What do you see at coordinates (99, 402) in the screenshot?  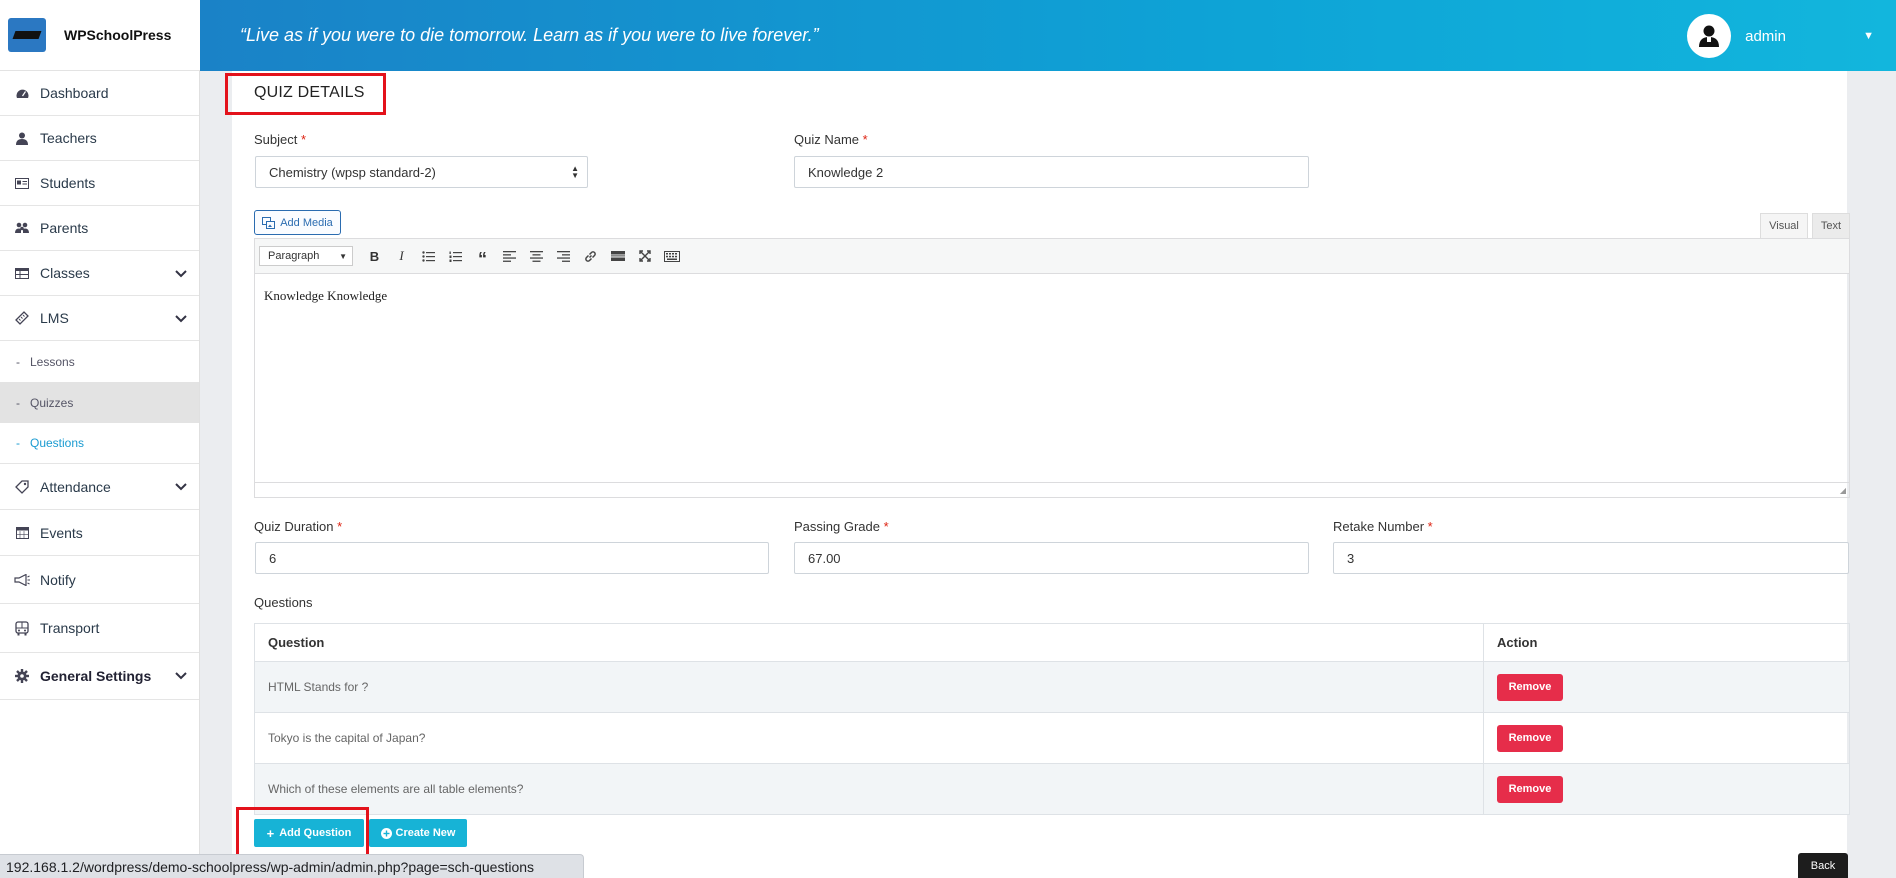 I see `sidebar-subitem-quizzes: - Quizzes` at bounding box center [99, 402].